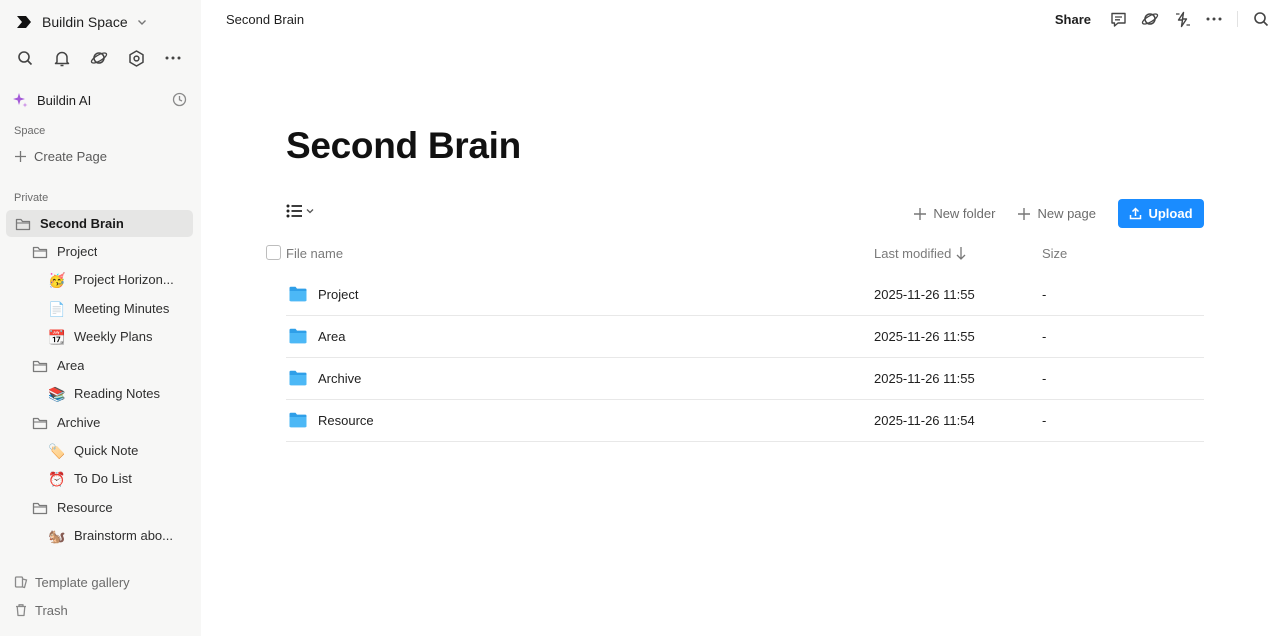 This screenshot has height=636, width=1280. I want to click on sort-descending-icon, so click(961, 253).